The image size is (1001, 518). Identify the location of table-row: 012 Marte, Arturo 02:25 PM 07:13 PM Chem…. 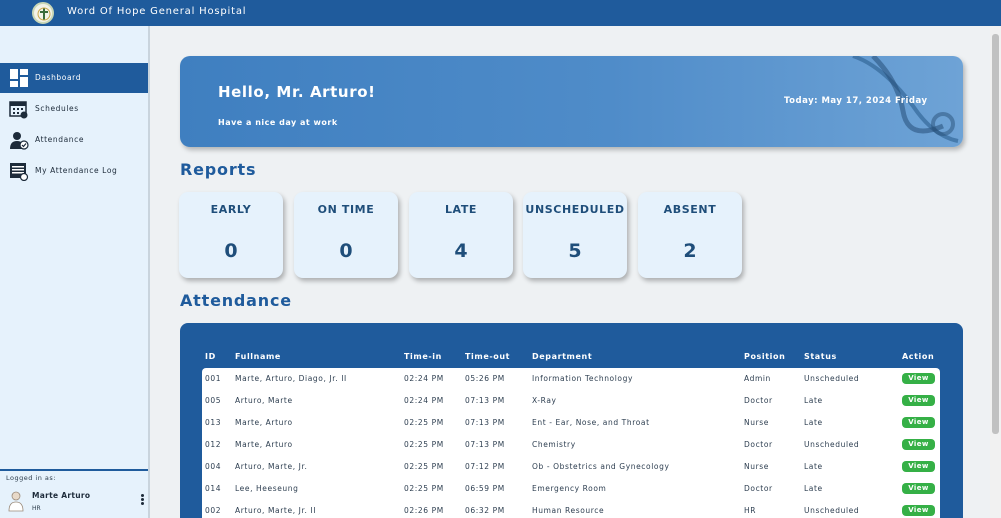
(571, 445).